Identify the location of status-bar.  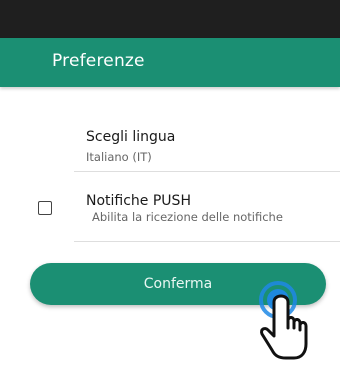
(170, 19).